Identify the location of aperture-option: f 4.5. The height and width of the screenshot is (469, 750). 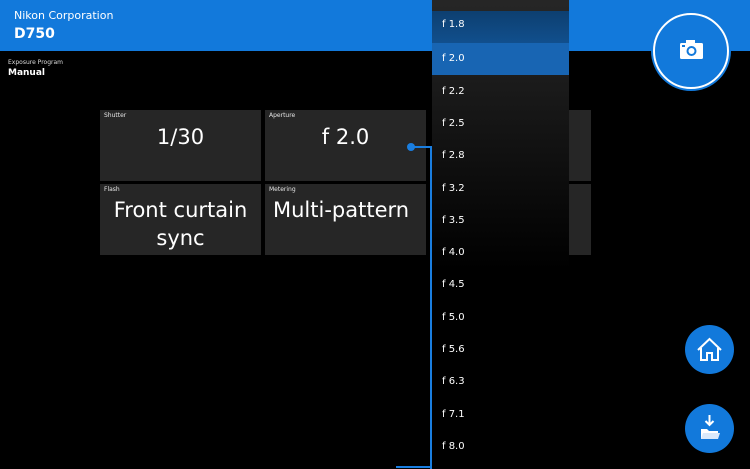
(500, 285).